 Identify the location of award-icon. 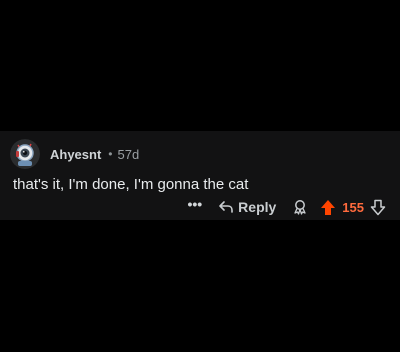
(300, 207).